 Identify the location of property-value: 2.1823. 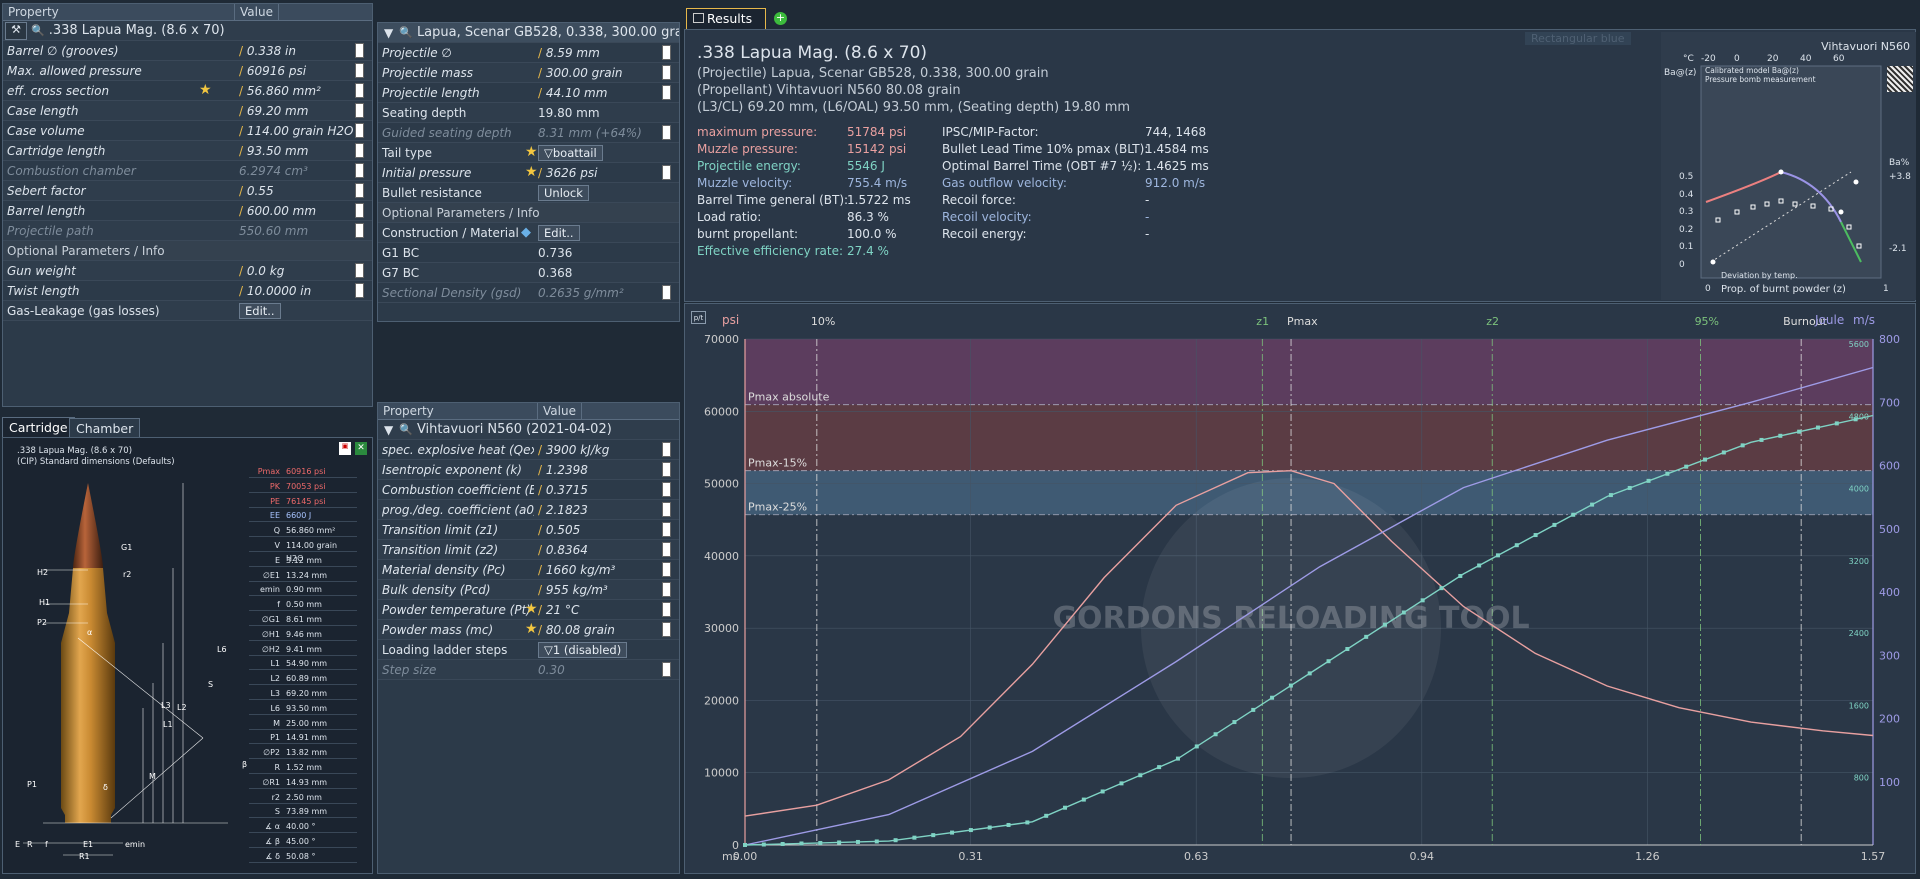
(606, 510).